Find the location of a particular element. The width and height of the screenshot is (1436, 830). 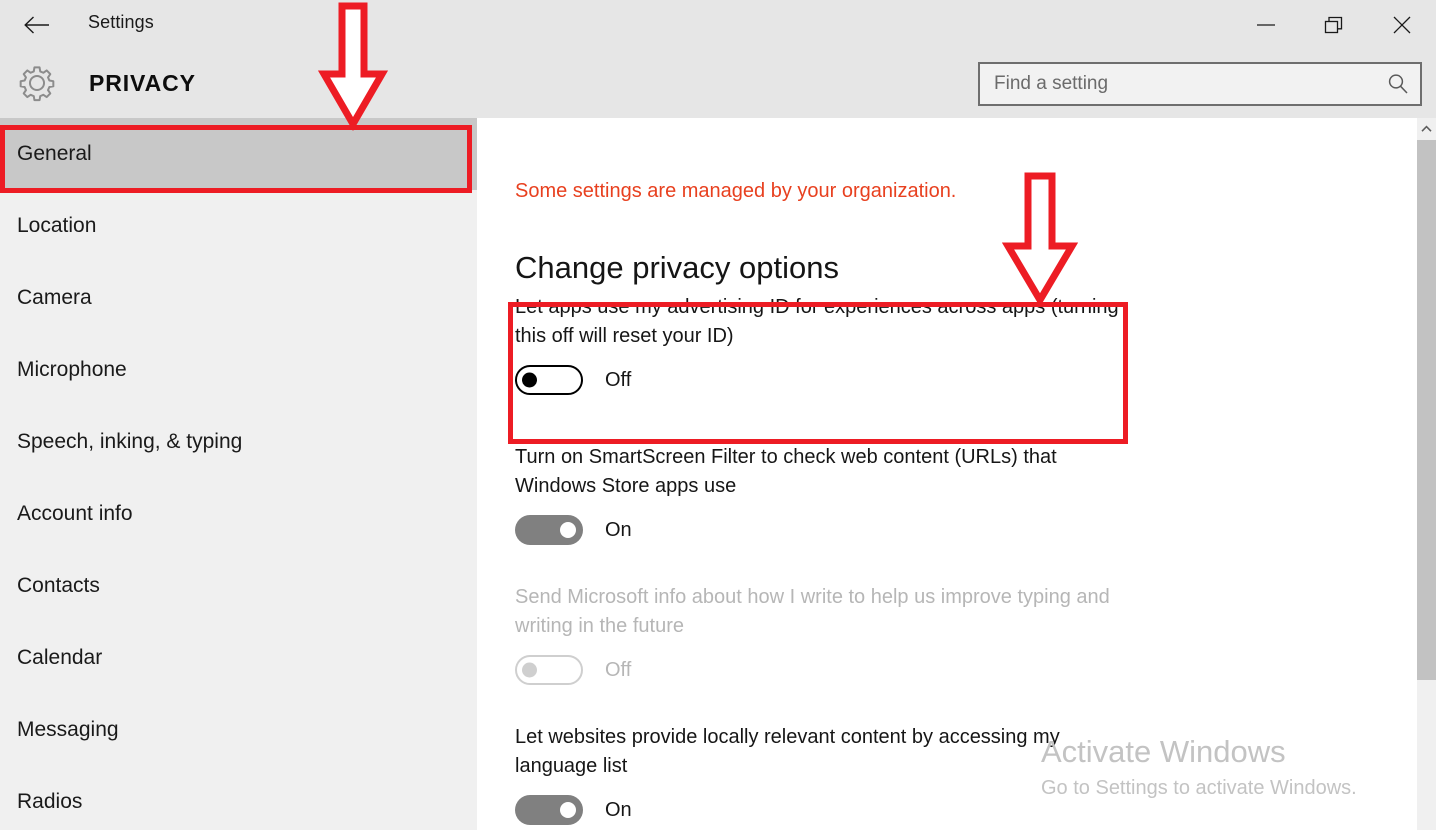

sidebar-item-location: Location is located at coordinates (238, 226).